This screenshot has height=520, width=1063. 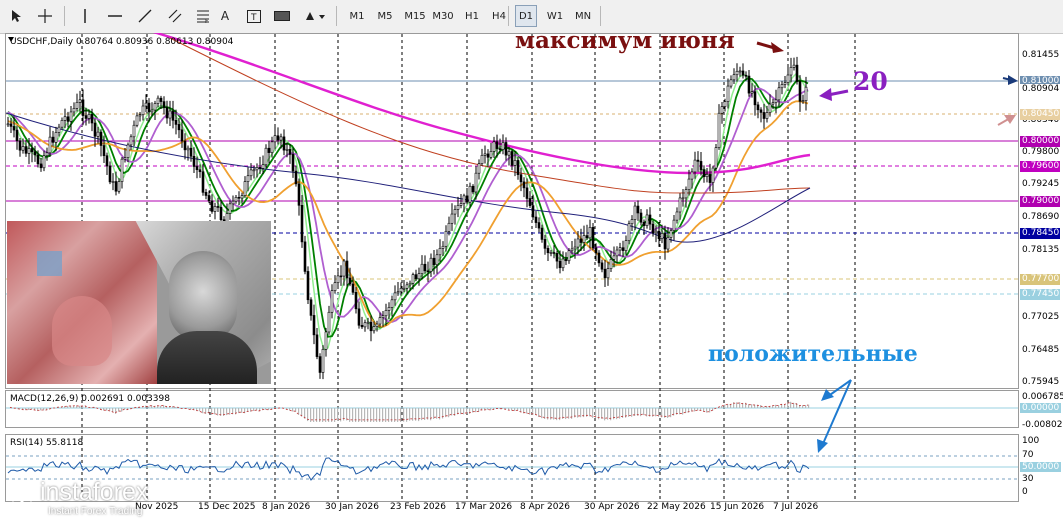 What do you see at coordinates (443, 16) in the screenshot?
I see `timeframe-m30: M30` at bounding box center [443, 16].